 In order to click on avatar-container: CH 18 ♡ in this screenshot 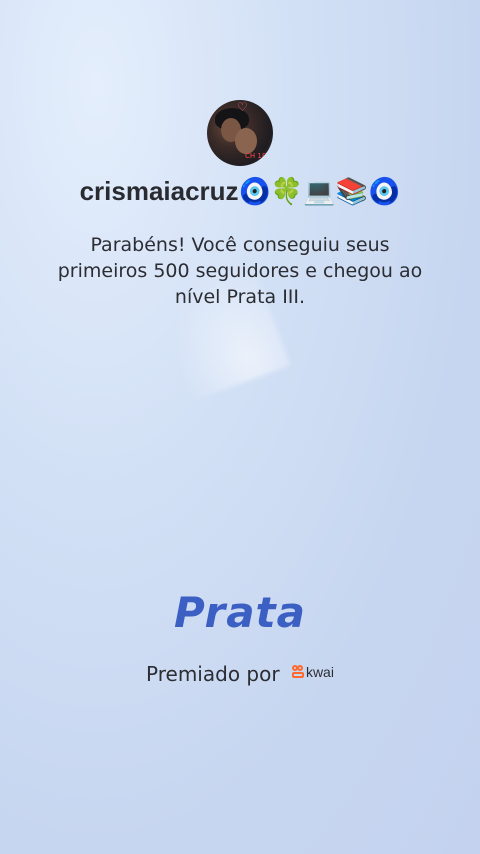, I will do `click(240, 133)`.